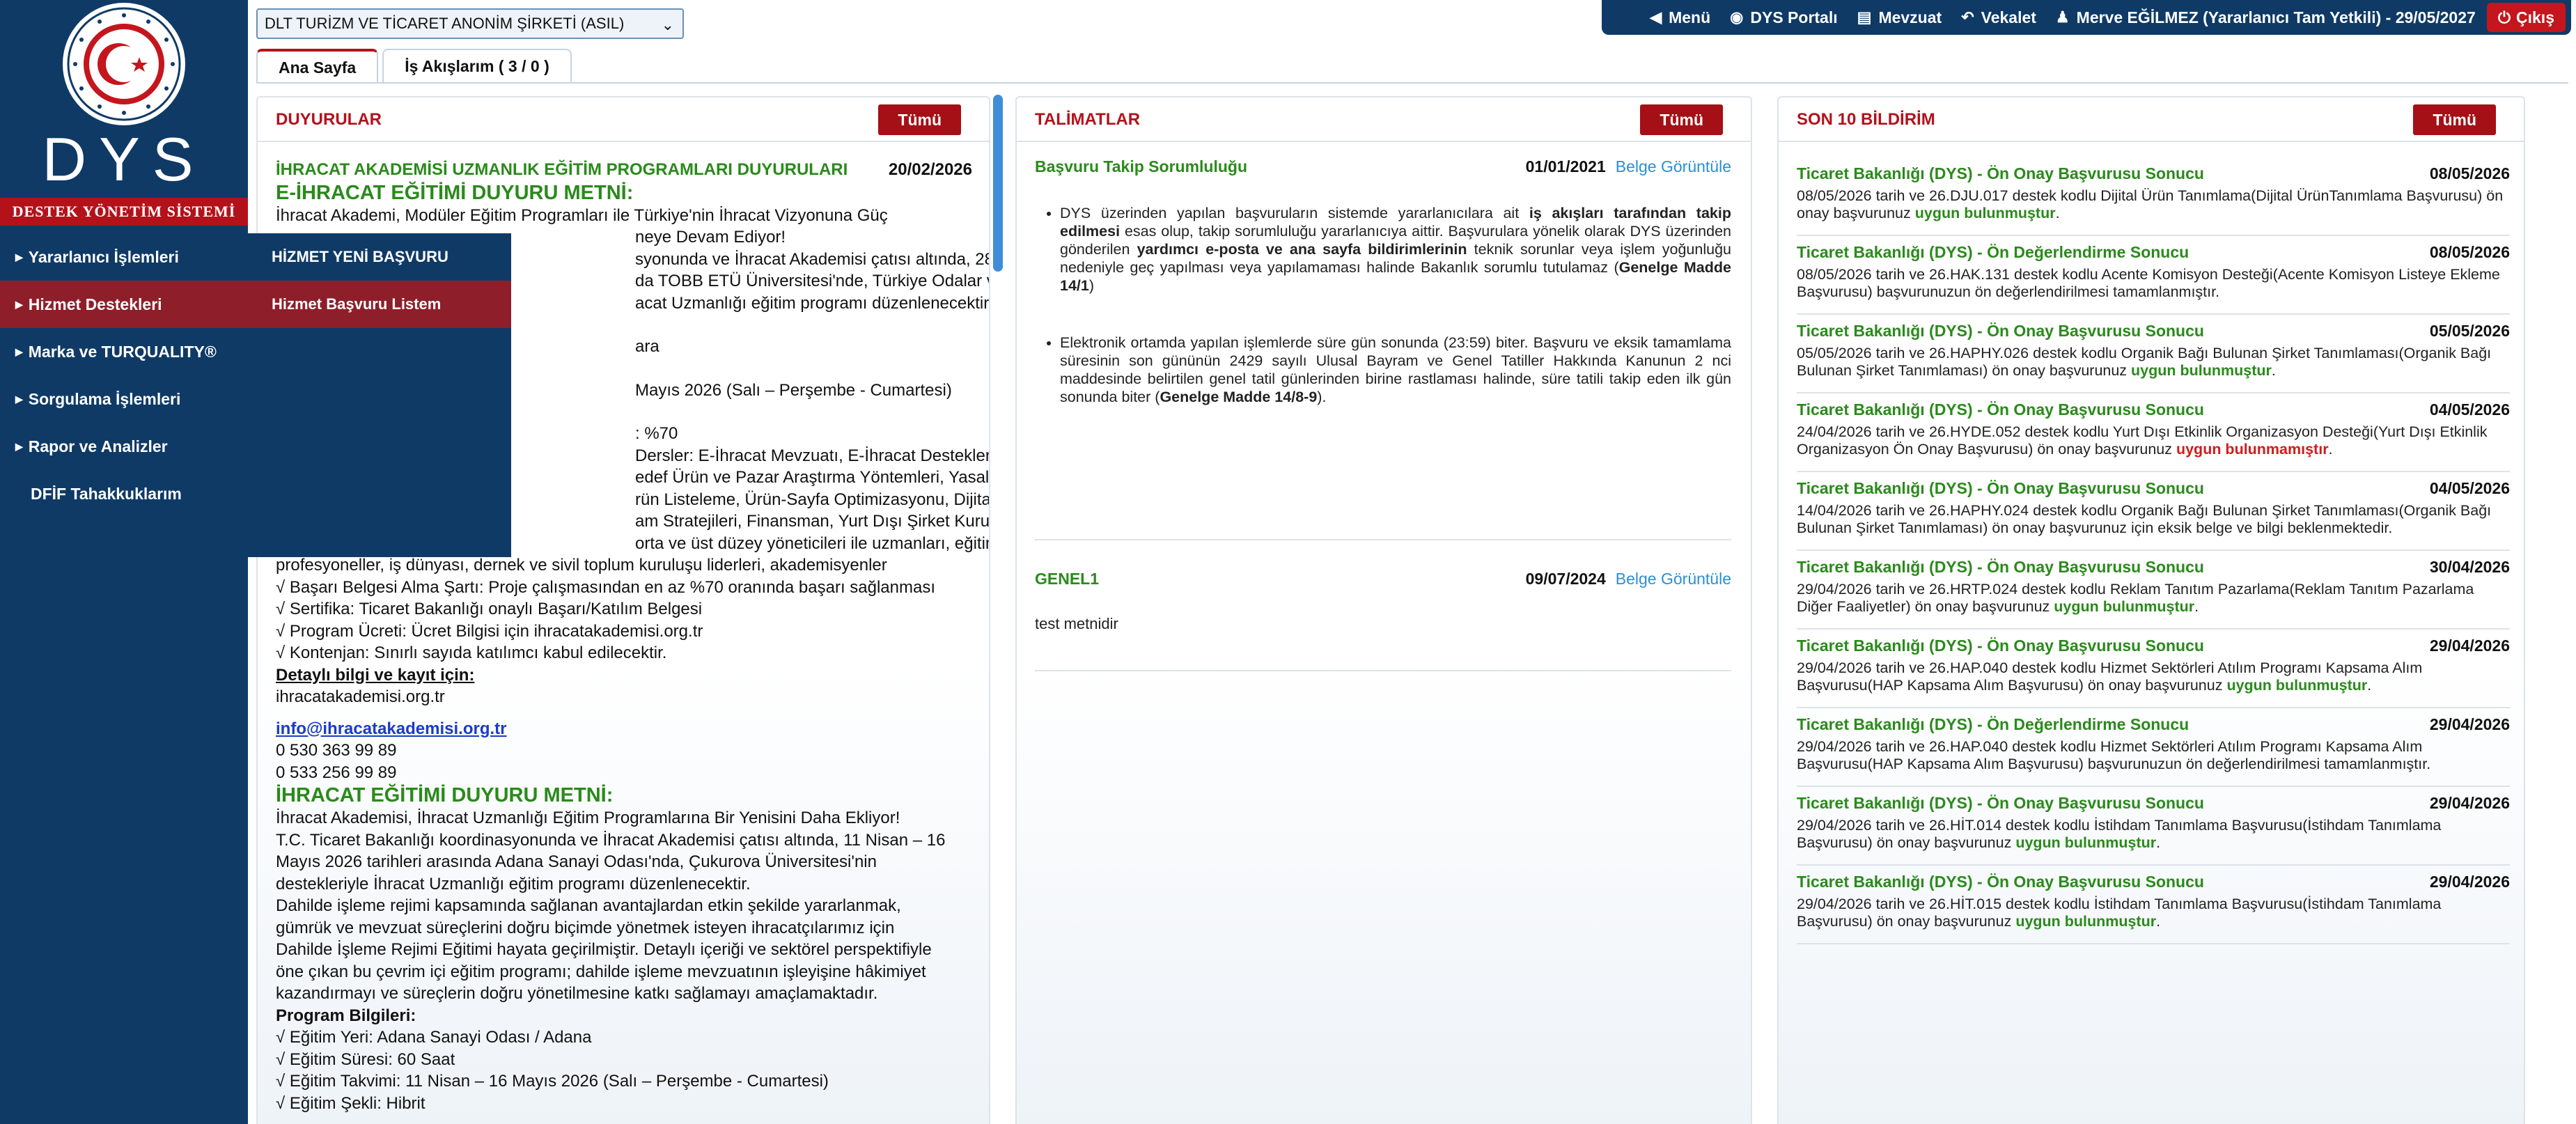 The height and width of the screenshot is (1124, 2576). Describe the element at coordinates (477, 66) in the screenshot. I see `tab-is-akislarim: İş Akışlarım ( 3 / 0 )` at that location.